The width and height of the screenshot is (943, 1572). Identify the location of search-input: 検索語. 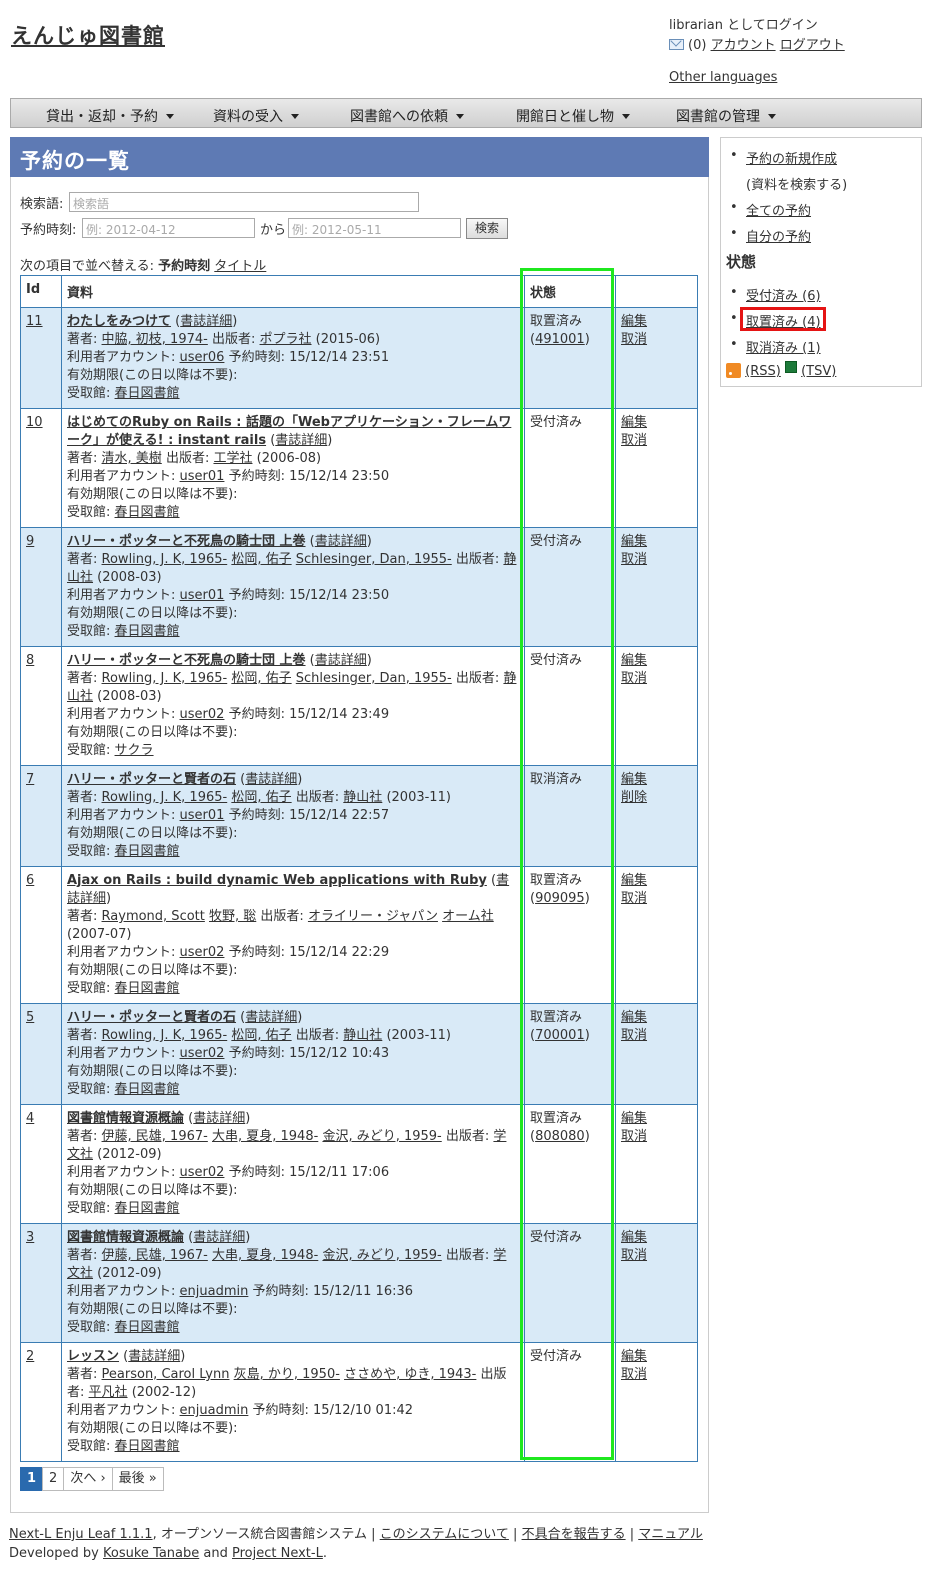
(244, 202).